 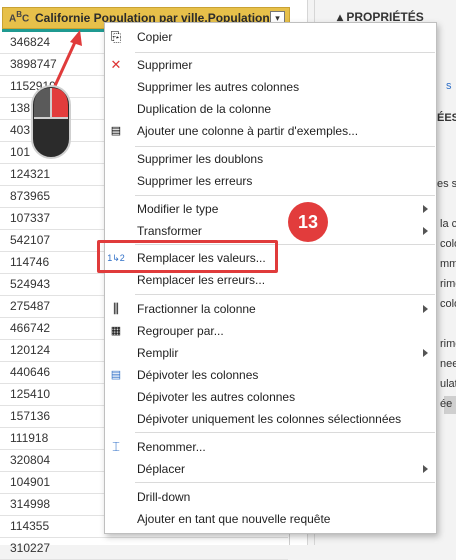 I want to click on menu-item-drill-down: Drill-down, so click(x=270, y=497).